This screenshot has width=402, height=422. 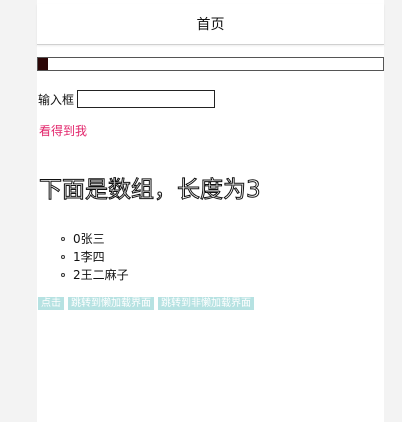 What do you see at coordinates (101, 275) in the screenshot?
I see `list-item-text: 2王二麻子` at bounding box center [101, 275].